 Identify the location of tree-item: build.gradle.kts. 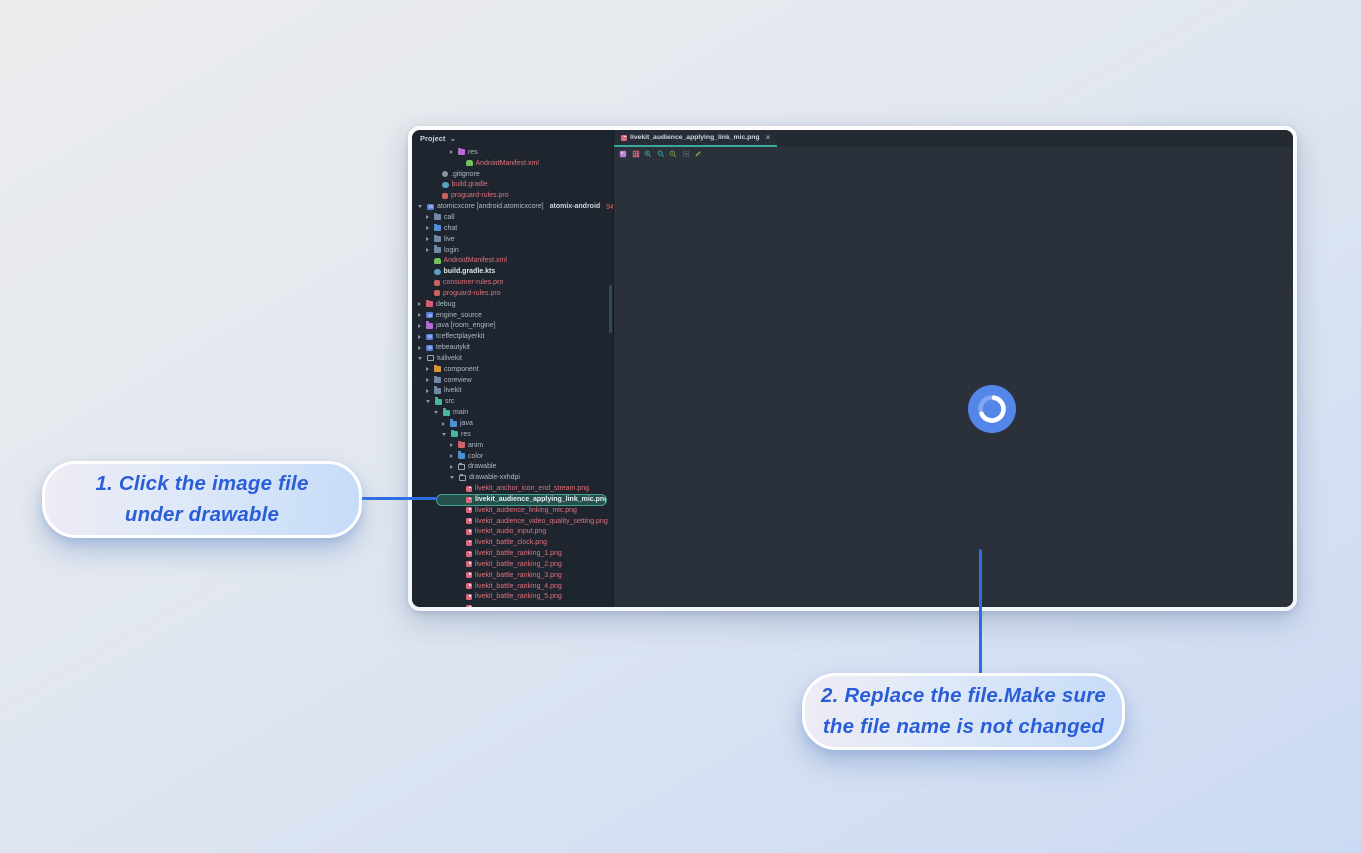
(512, 271).